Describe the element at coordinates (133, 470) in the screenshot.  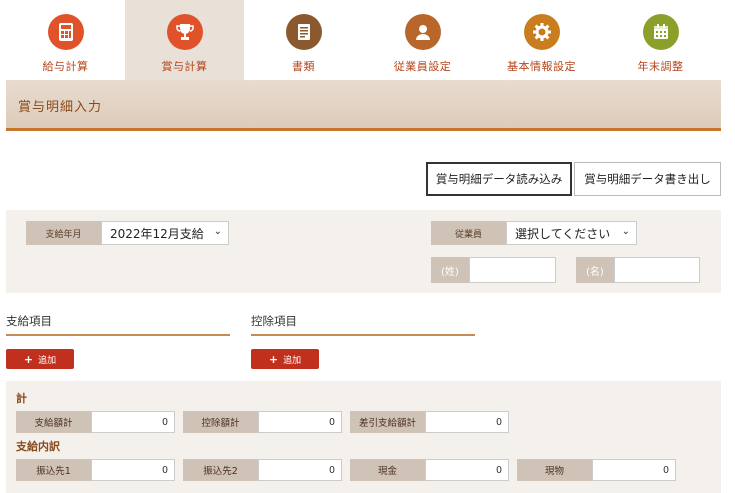
I see `transfer-1-value: 0` at that location.